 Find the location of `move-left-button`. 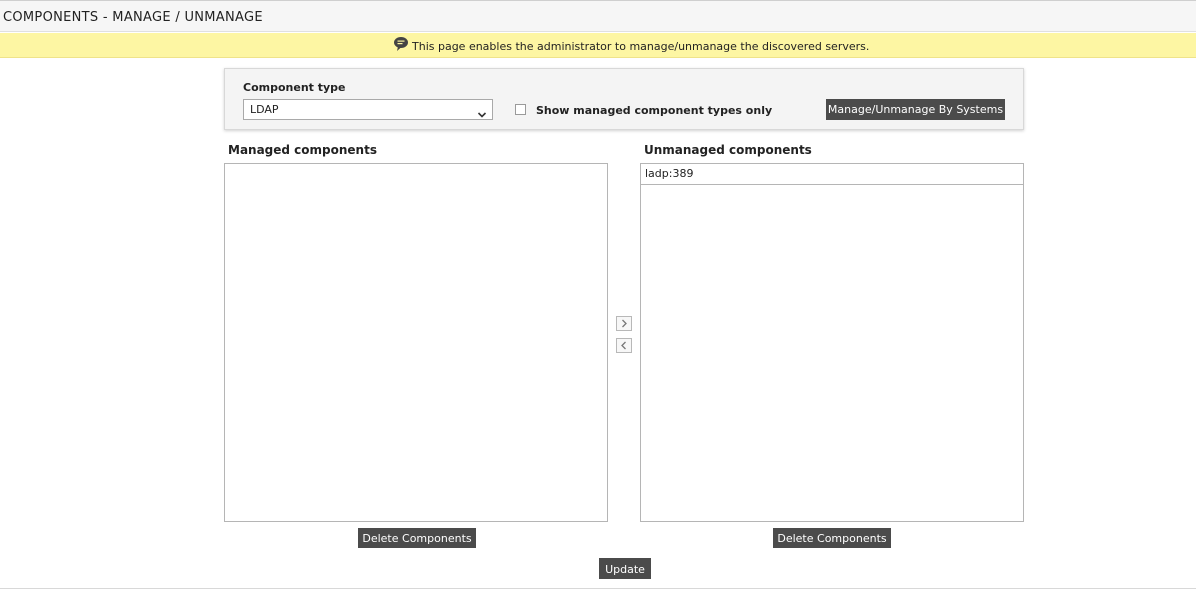

move-left-button is located at coordinates (624, 345).